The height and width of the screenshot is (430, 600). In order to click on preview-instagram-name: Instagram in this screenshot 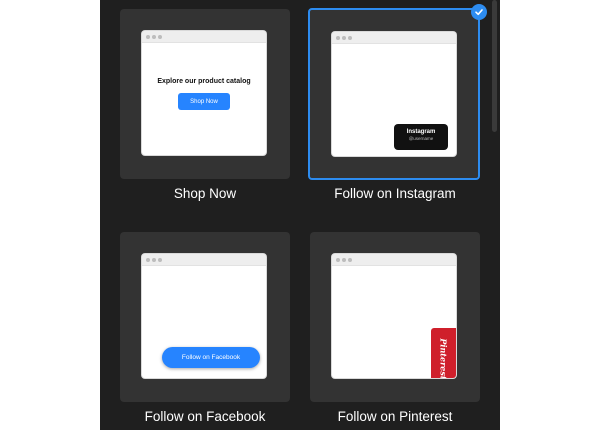, I will do `click(421, 132)`.